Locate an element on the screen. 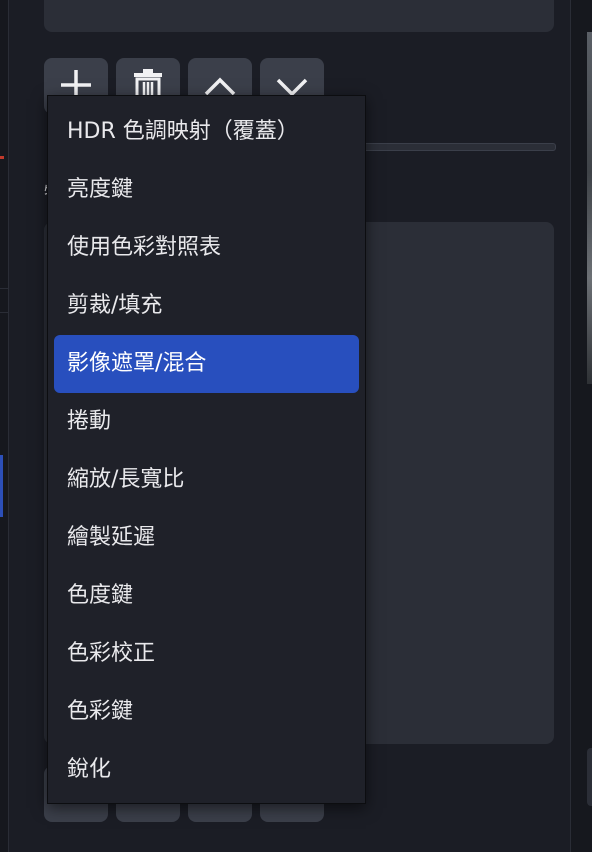 Image resolution: width=592 pixels, height=852 pixels. menu-item-sharpen: 銳化 is located at coordinates (206, 770).